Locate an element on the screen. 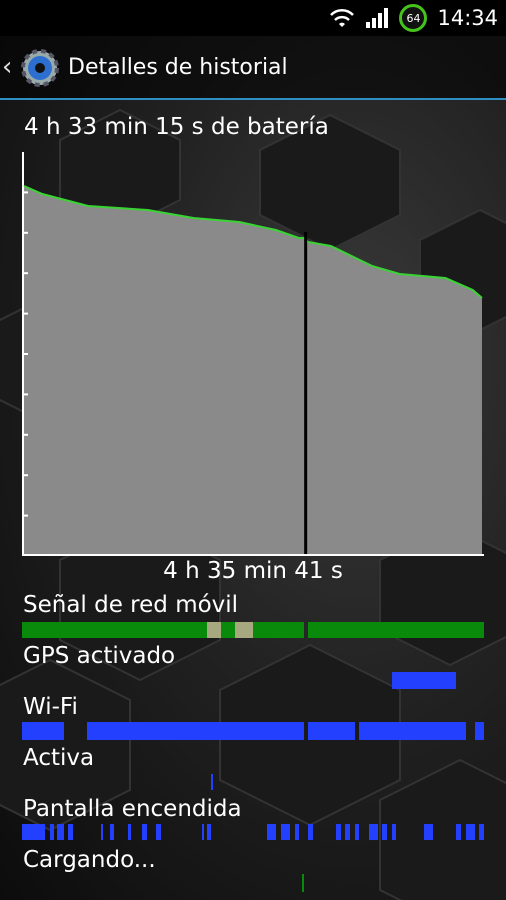 The height and width of the screenshot is (900, 506). battery-icon: 64 is located at coordinates (413, 18).